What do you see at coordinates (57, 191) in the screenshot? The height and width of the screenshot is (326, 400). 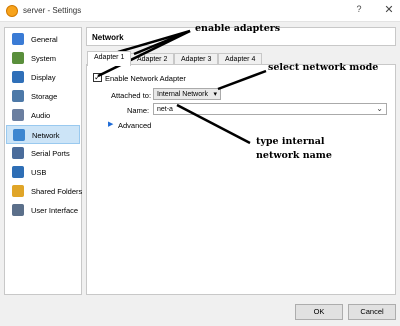 I see `sidebar-item-label: Shared Folders` at bounding box center [57, 191].